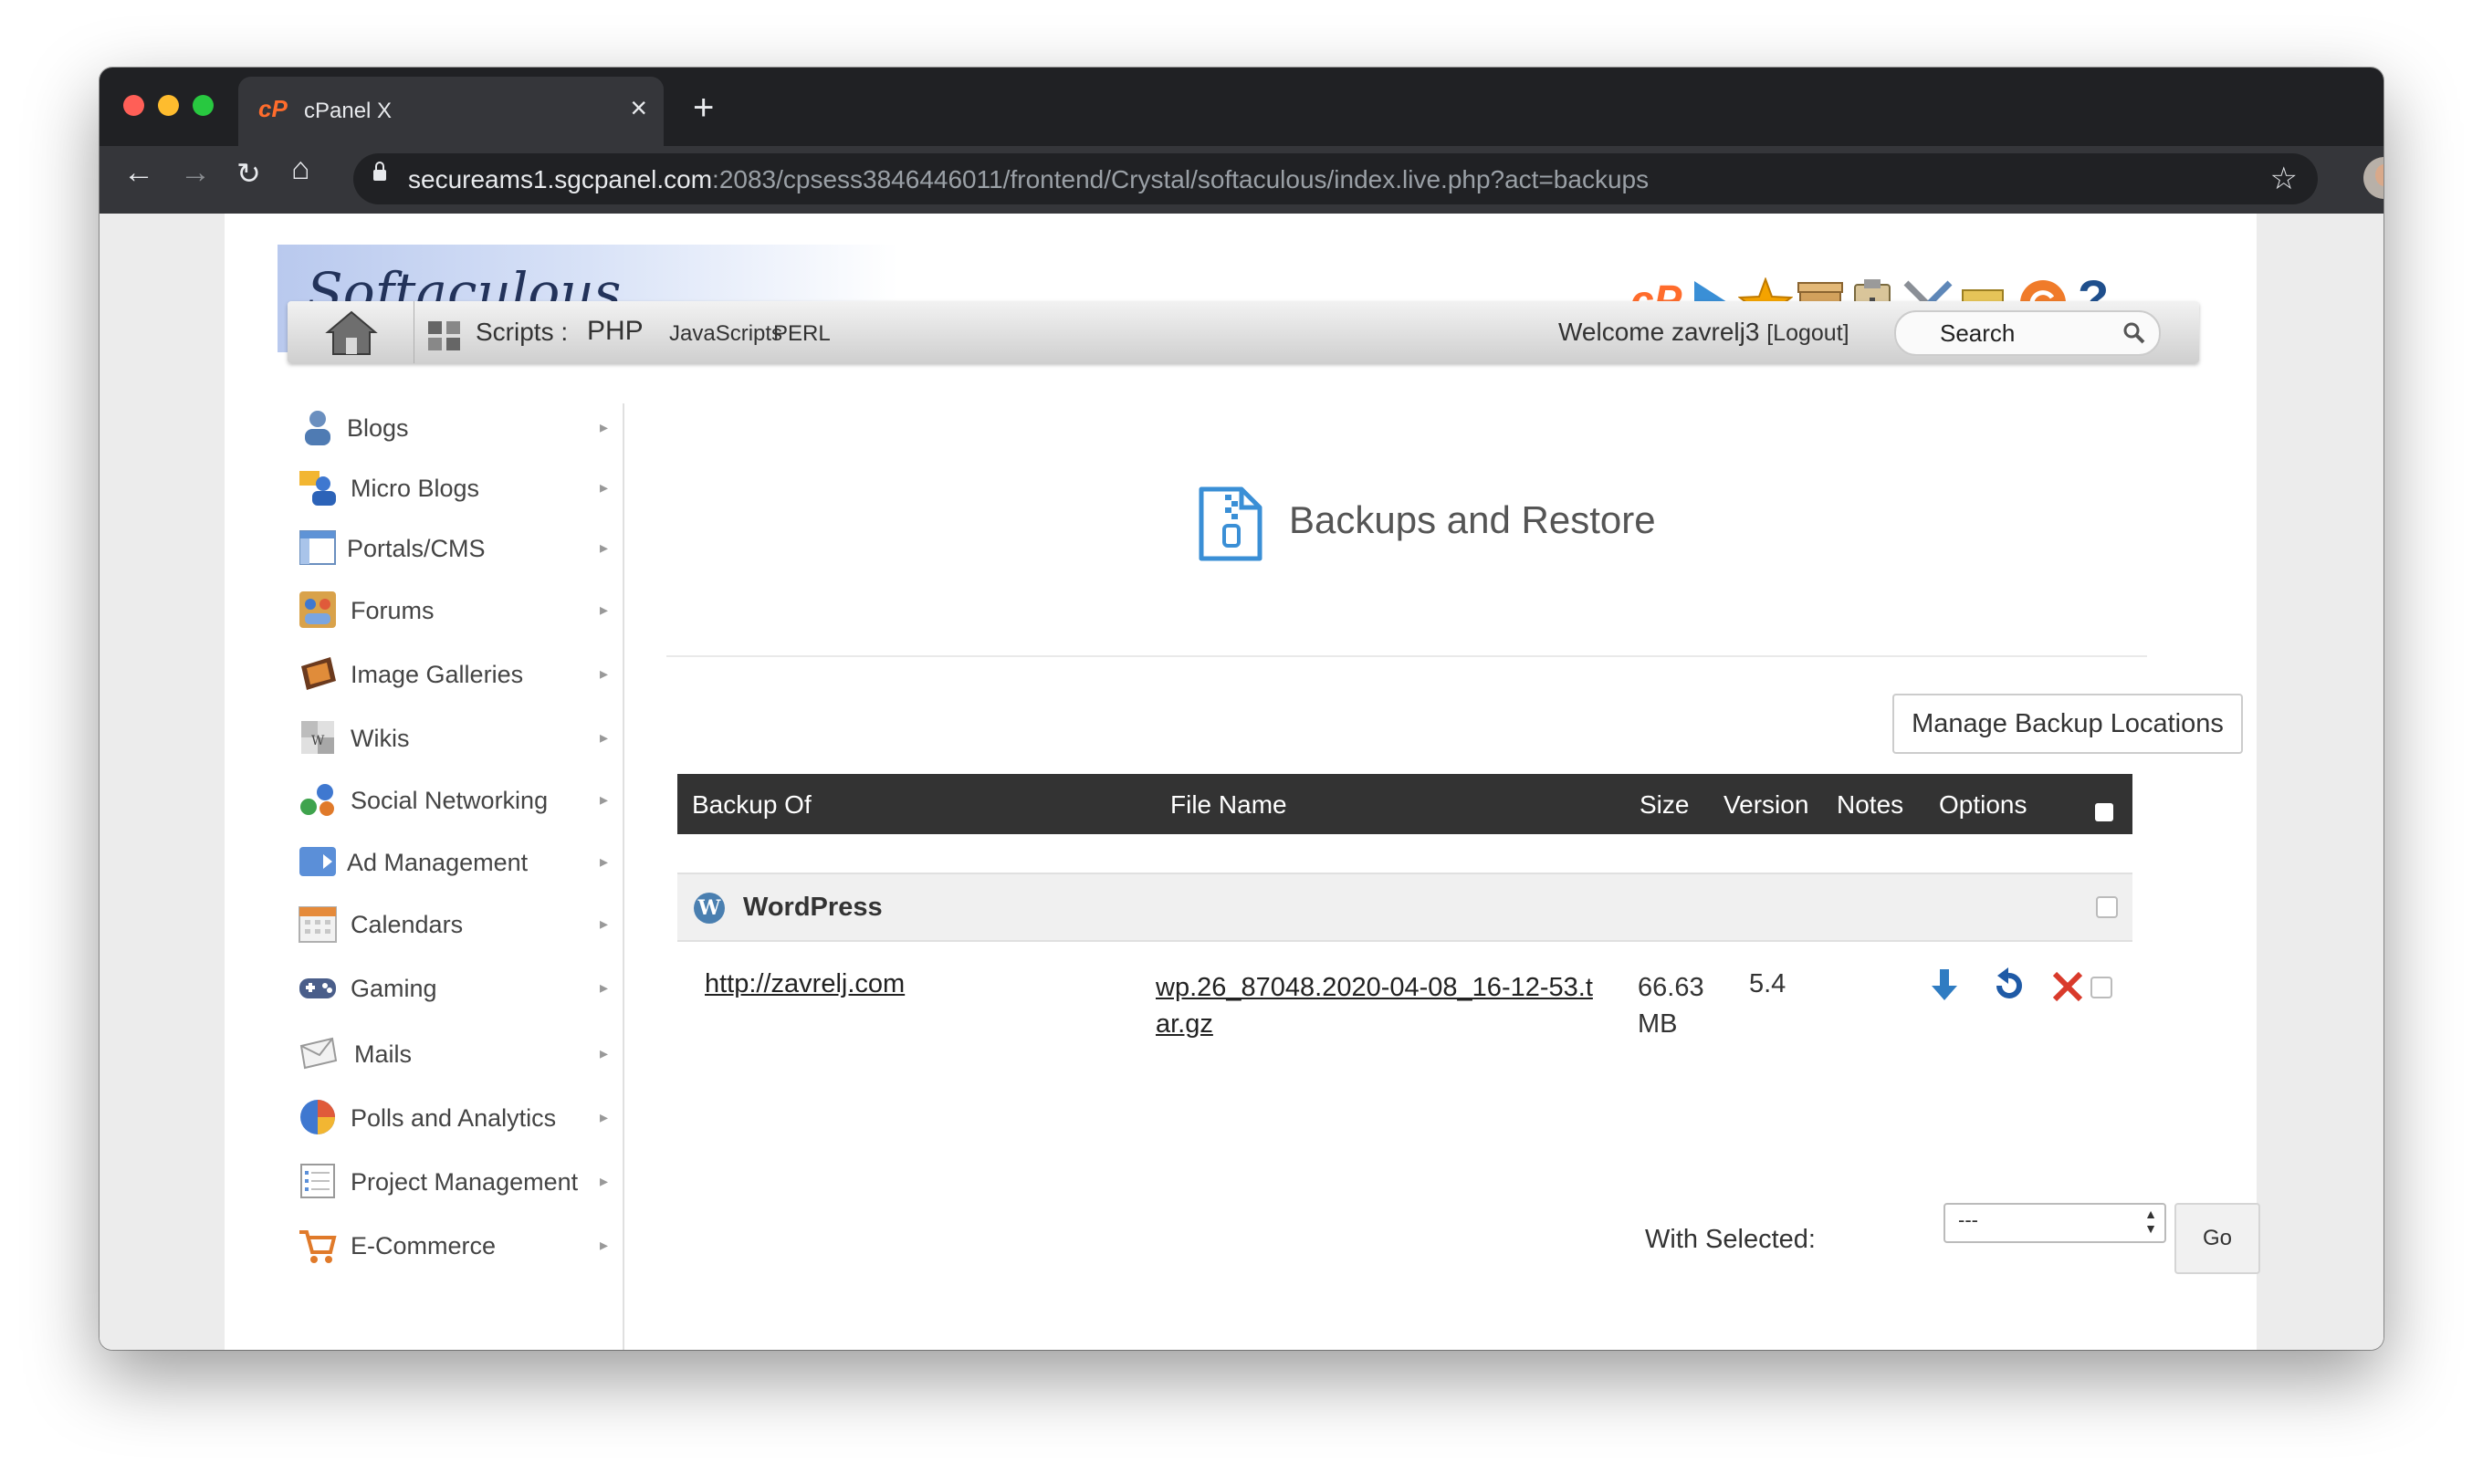 This screenshot has width=2483, height=1484. What do you see at coordinates (379, 171) in the screenshot?
I see `lock-icon` at bounding box center [379, 171].